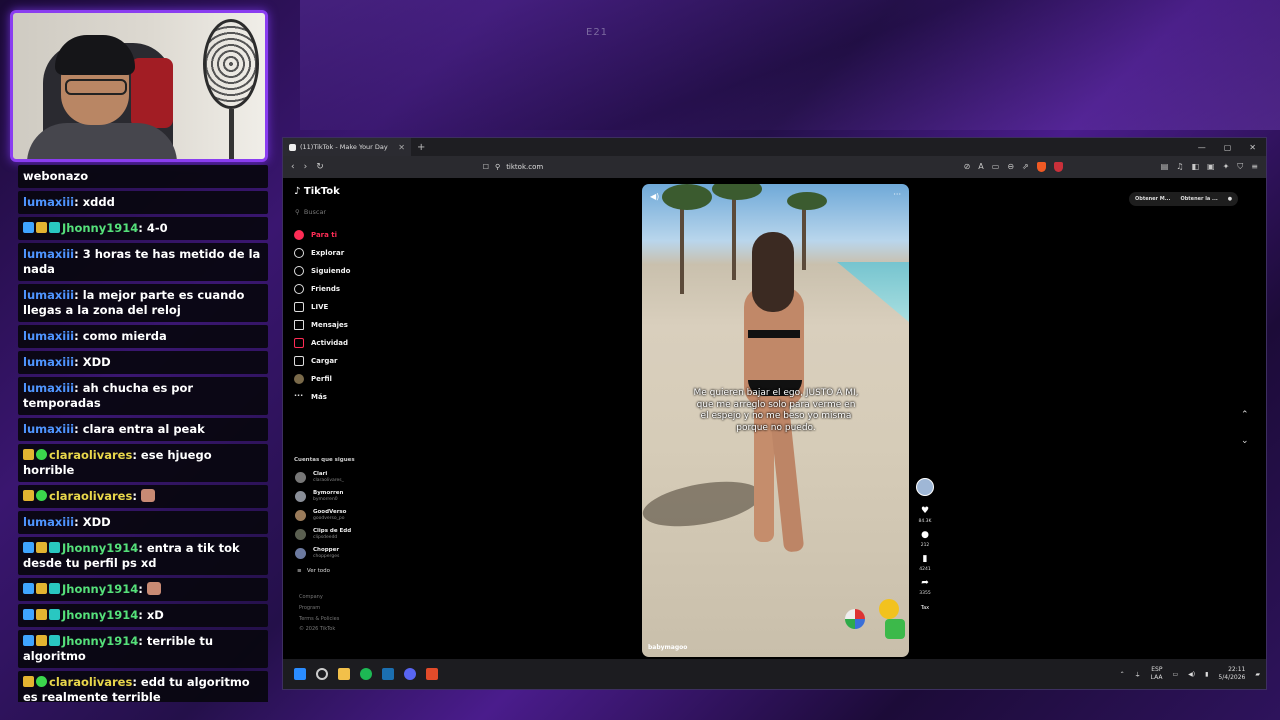 The image size is (1280, 720). Describe the element at coordinates (1252, 147) in the screenshot. I see `close-window-button: ✕` at that location.